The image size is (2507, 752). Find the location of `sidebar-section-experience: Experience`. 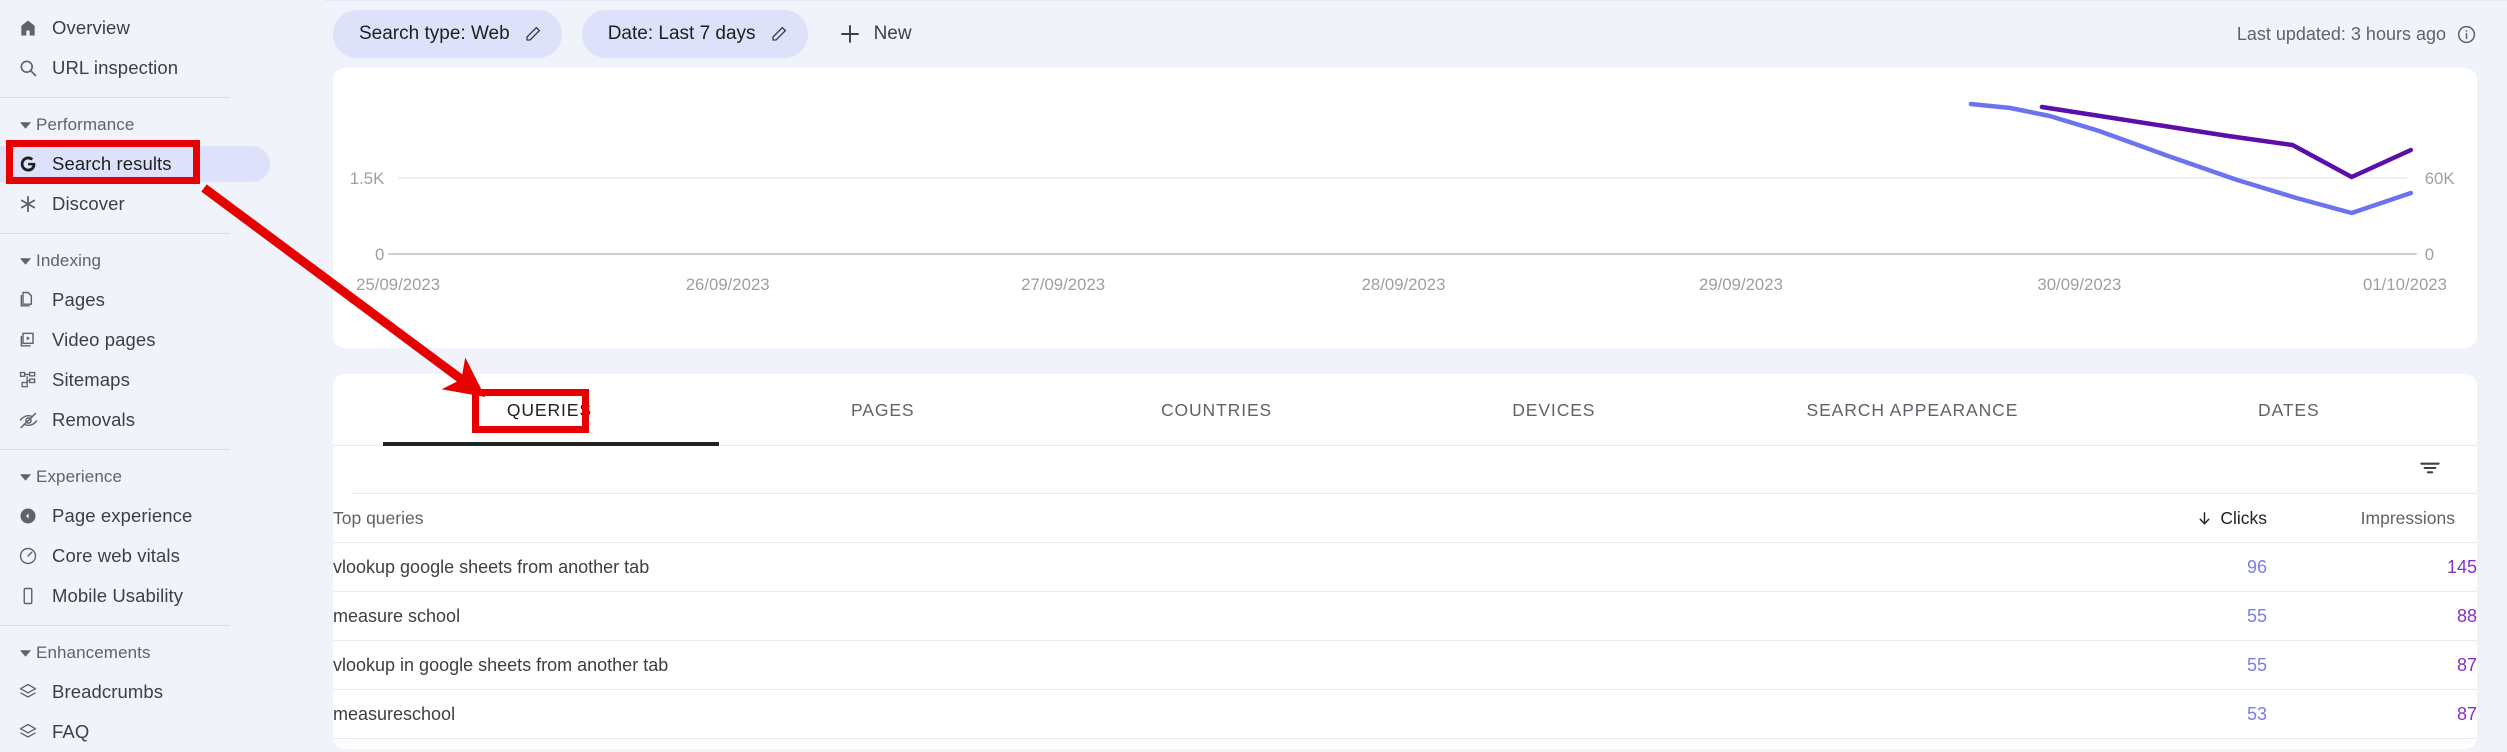

sidebar-section-experience: Experience is located at coordinates (162, 477).